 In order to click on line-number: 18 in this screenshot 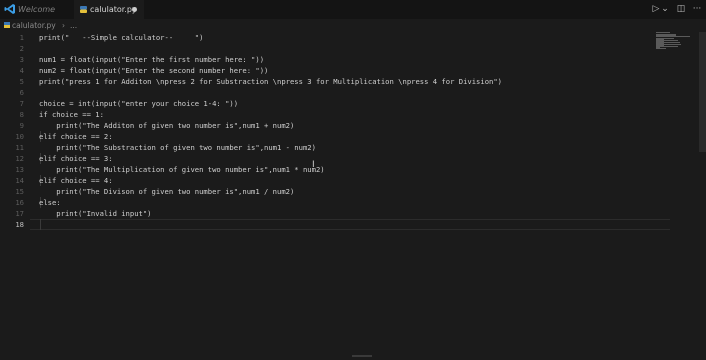, I will do `click(19, 224)`.